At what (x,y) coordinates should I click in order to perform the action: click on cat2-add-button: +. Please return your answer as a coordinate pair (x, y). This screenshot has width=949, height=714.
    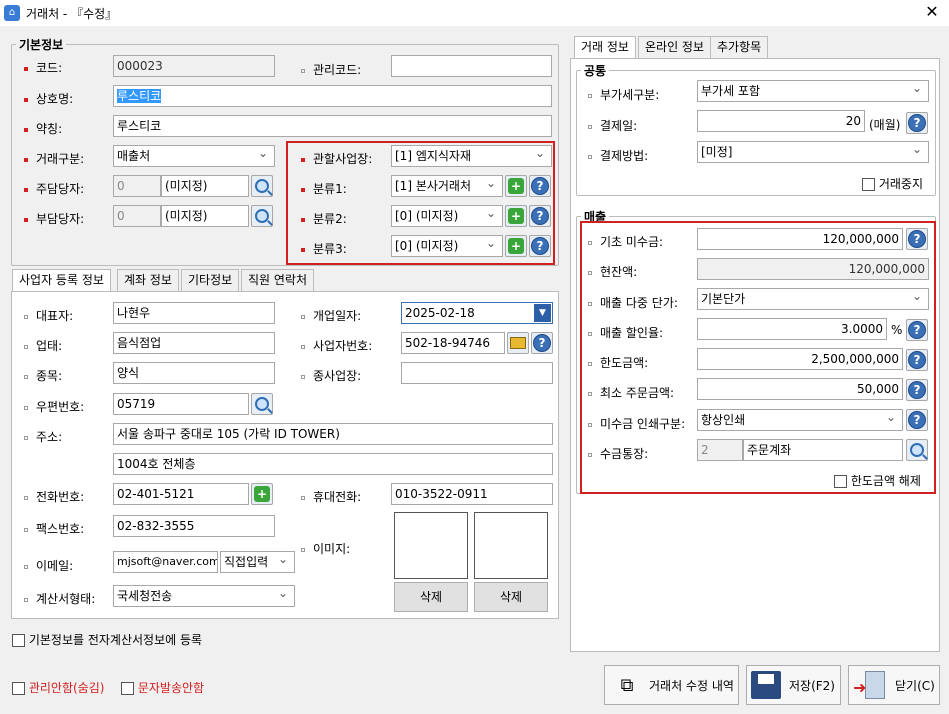
    Looking at the image, I should click on (516, 216).